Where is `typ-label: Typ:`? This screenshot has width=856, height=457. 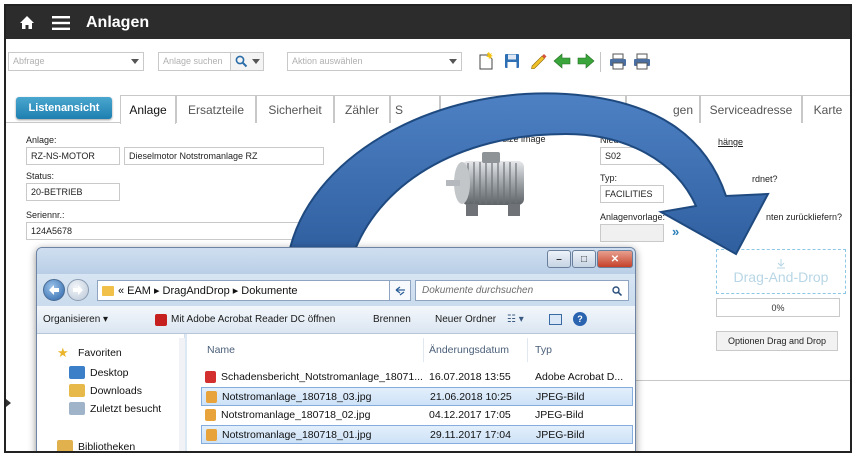 typ-label: Typ: is located at coordinates (609, 178).